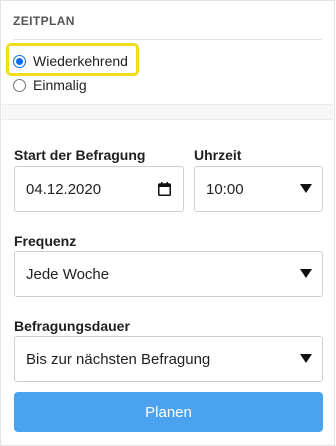  I want to click on time-label: Uhrzeit, so click(218, 155).